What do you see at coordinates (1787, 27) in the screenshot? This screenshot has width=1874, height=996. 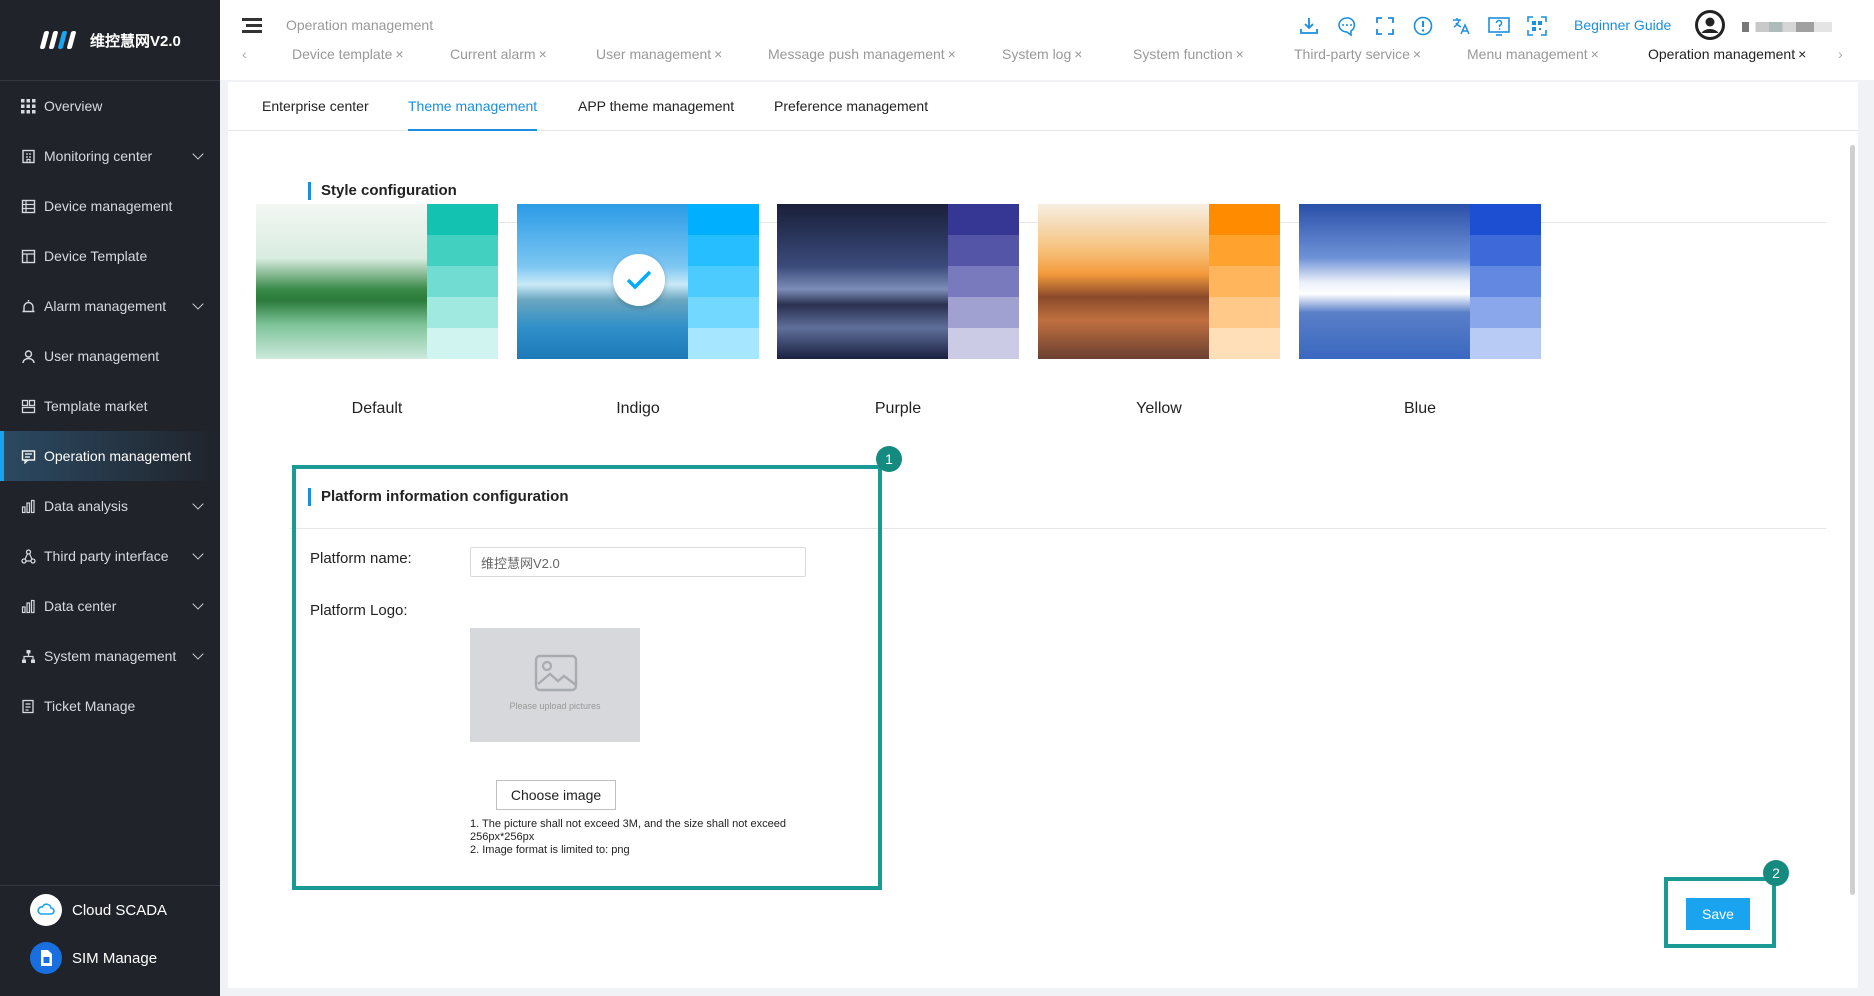 I see `user-name-redacted` at bounding box center [1787, 27].